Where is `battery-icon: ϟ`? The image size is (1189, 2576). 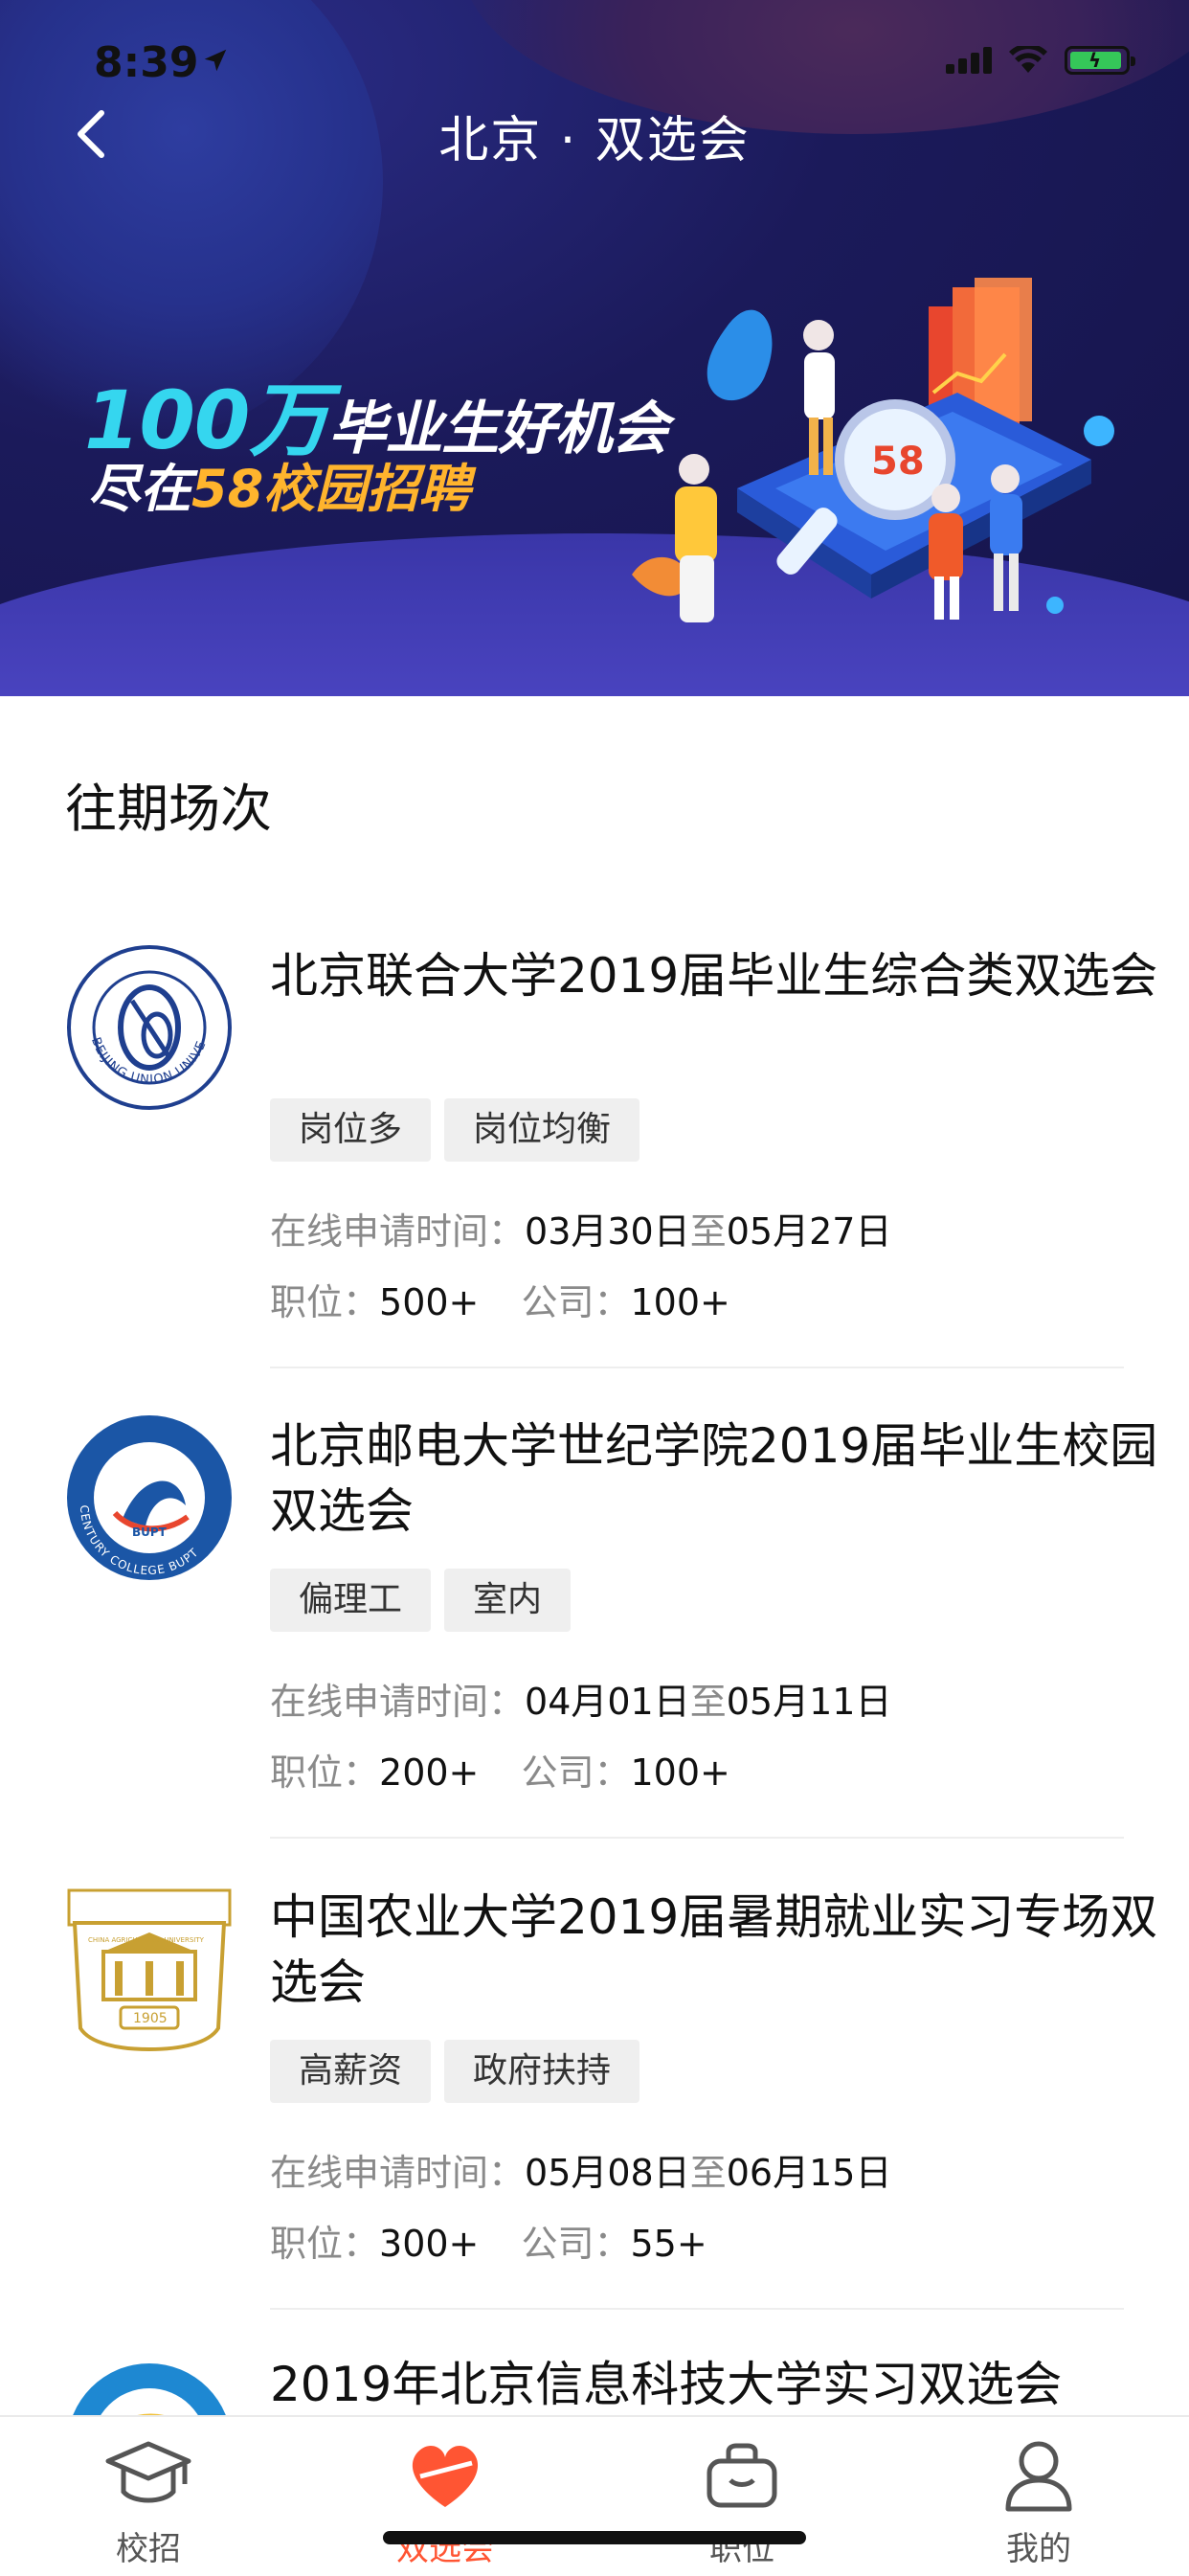 battery-icon: ϟ is located at coordinates (1100, 60).